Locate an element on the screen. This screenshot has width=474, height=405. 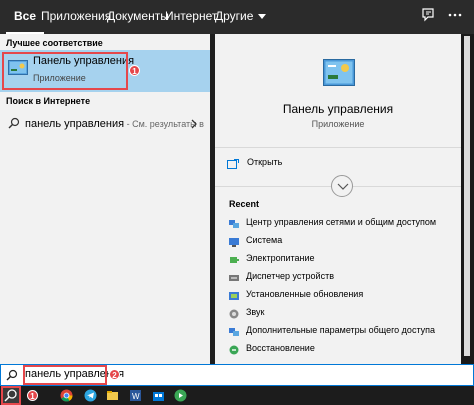
recent-header: Recent is located at coordinates (244, 204).